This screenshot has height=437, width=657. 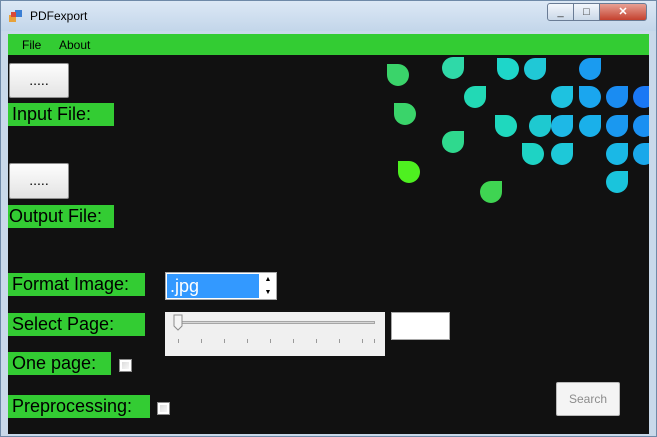 What do you see at coordinates (178, 322) in the screenshot?
I see `slider-thumb-icon` at bounding box center [178, 322].